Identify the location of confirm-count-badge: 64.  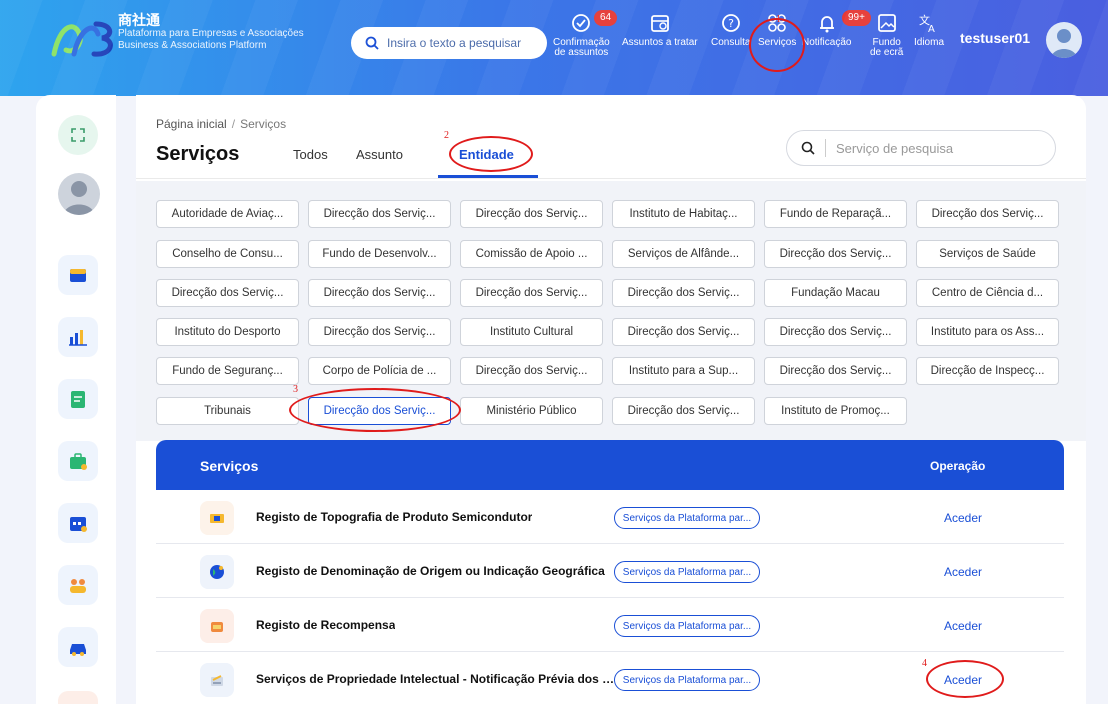
(606, 18).